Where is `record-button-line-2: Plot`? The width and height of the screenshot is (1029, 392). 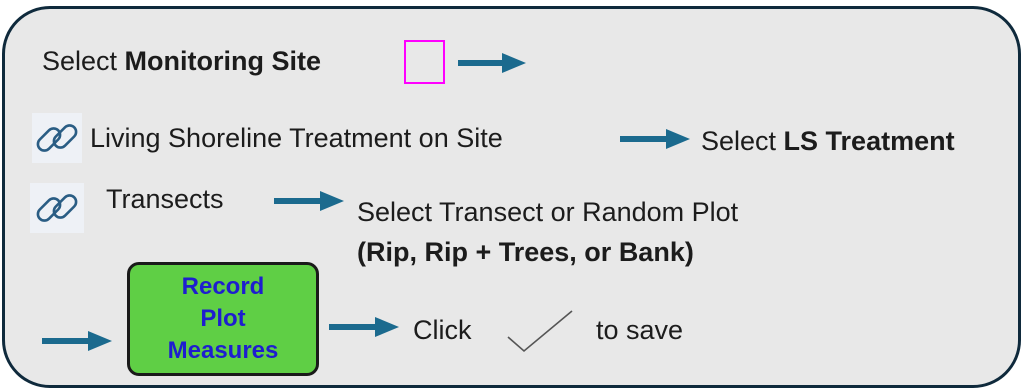 record-button-line-2: Plot is located at coordinates (223, 318).